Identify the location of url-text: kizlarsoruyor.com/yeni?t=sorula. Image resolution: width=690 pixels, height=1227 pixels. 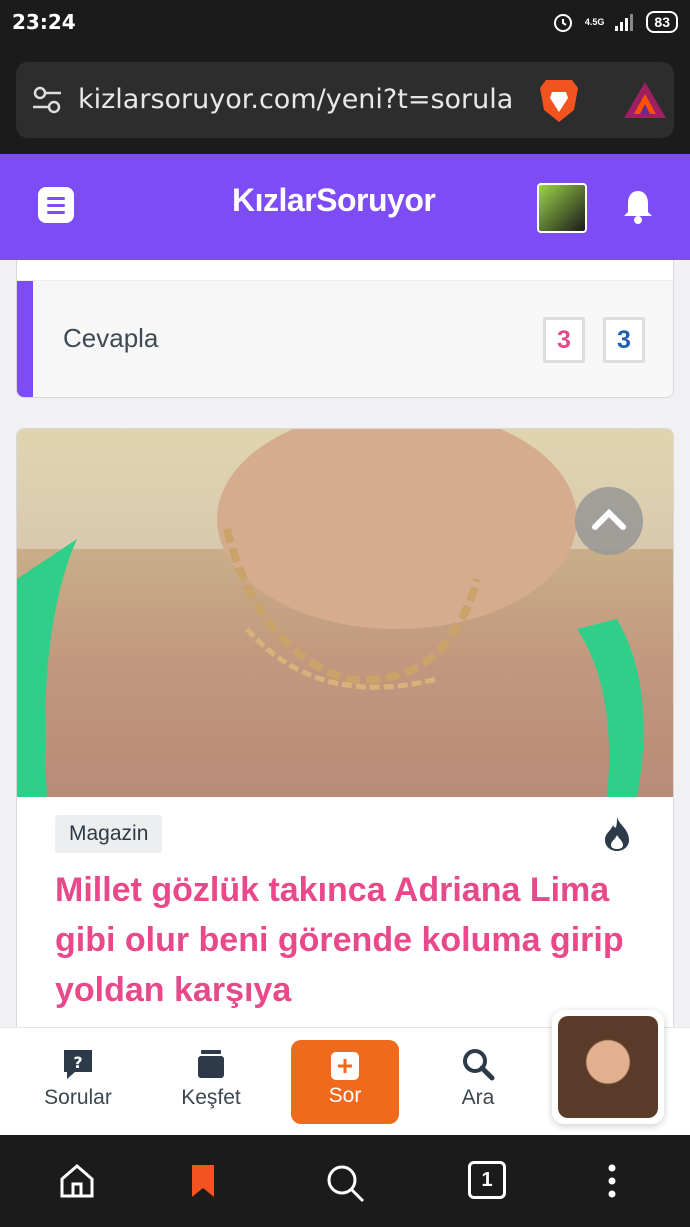
(298, 99).